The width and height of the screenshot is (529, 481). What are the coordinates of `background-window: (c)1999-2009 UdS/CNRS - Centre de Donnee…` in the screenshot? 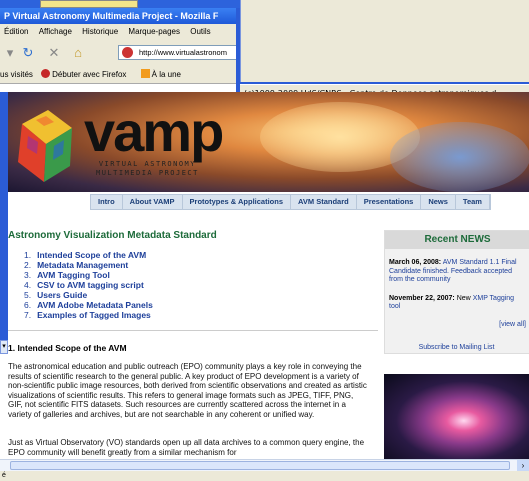 It's located at (382, 52).